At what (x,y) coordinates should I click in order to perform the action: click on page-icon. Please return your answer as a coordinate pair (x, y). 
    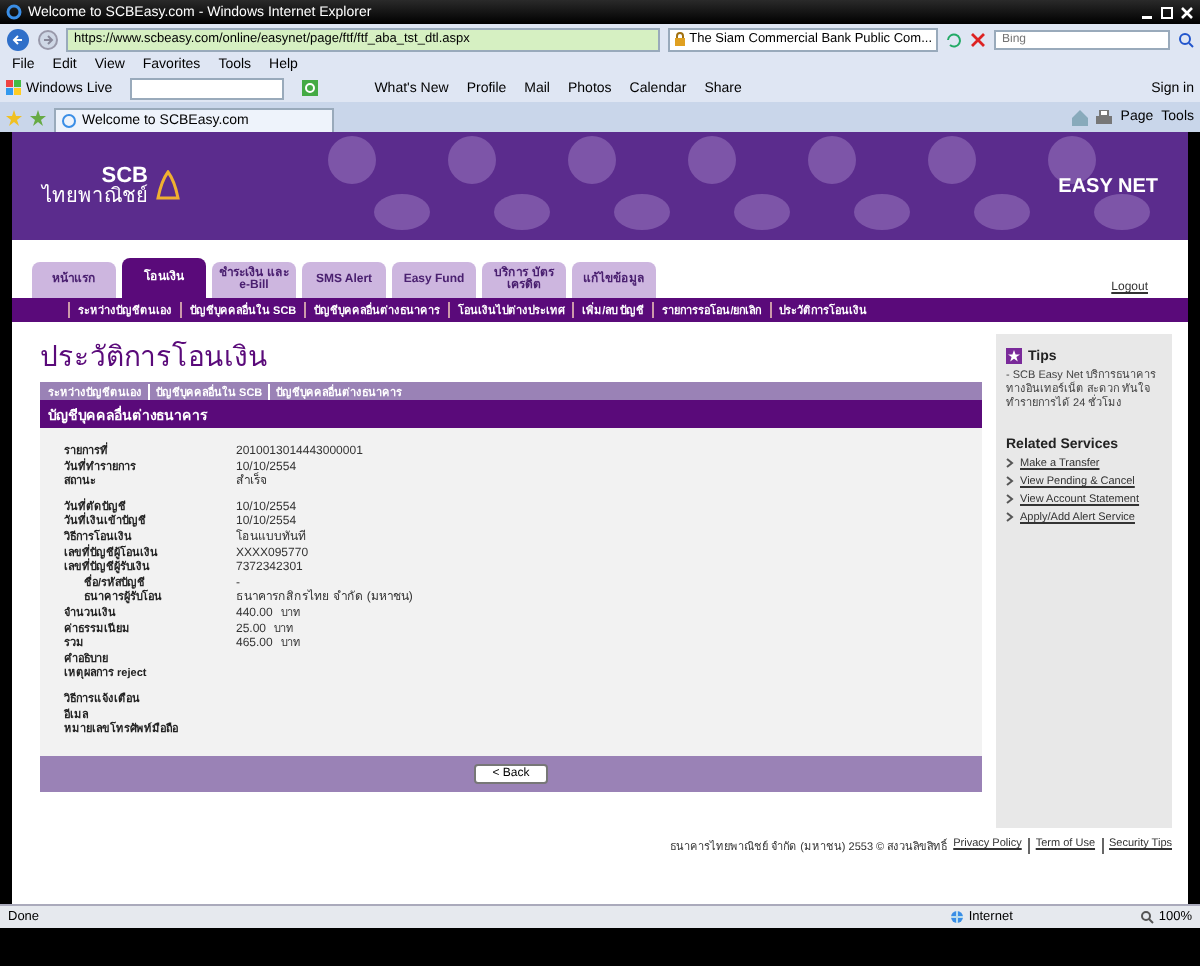
    Looking at the image, I should click on (69, 121).